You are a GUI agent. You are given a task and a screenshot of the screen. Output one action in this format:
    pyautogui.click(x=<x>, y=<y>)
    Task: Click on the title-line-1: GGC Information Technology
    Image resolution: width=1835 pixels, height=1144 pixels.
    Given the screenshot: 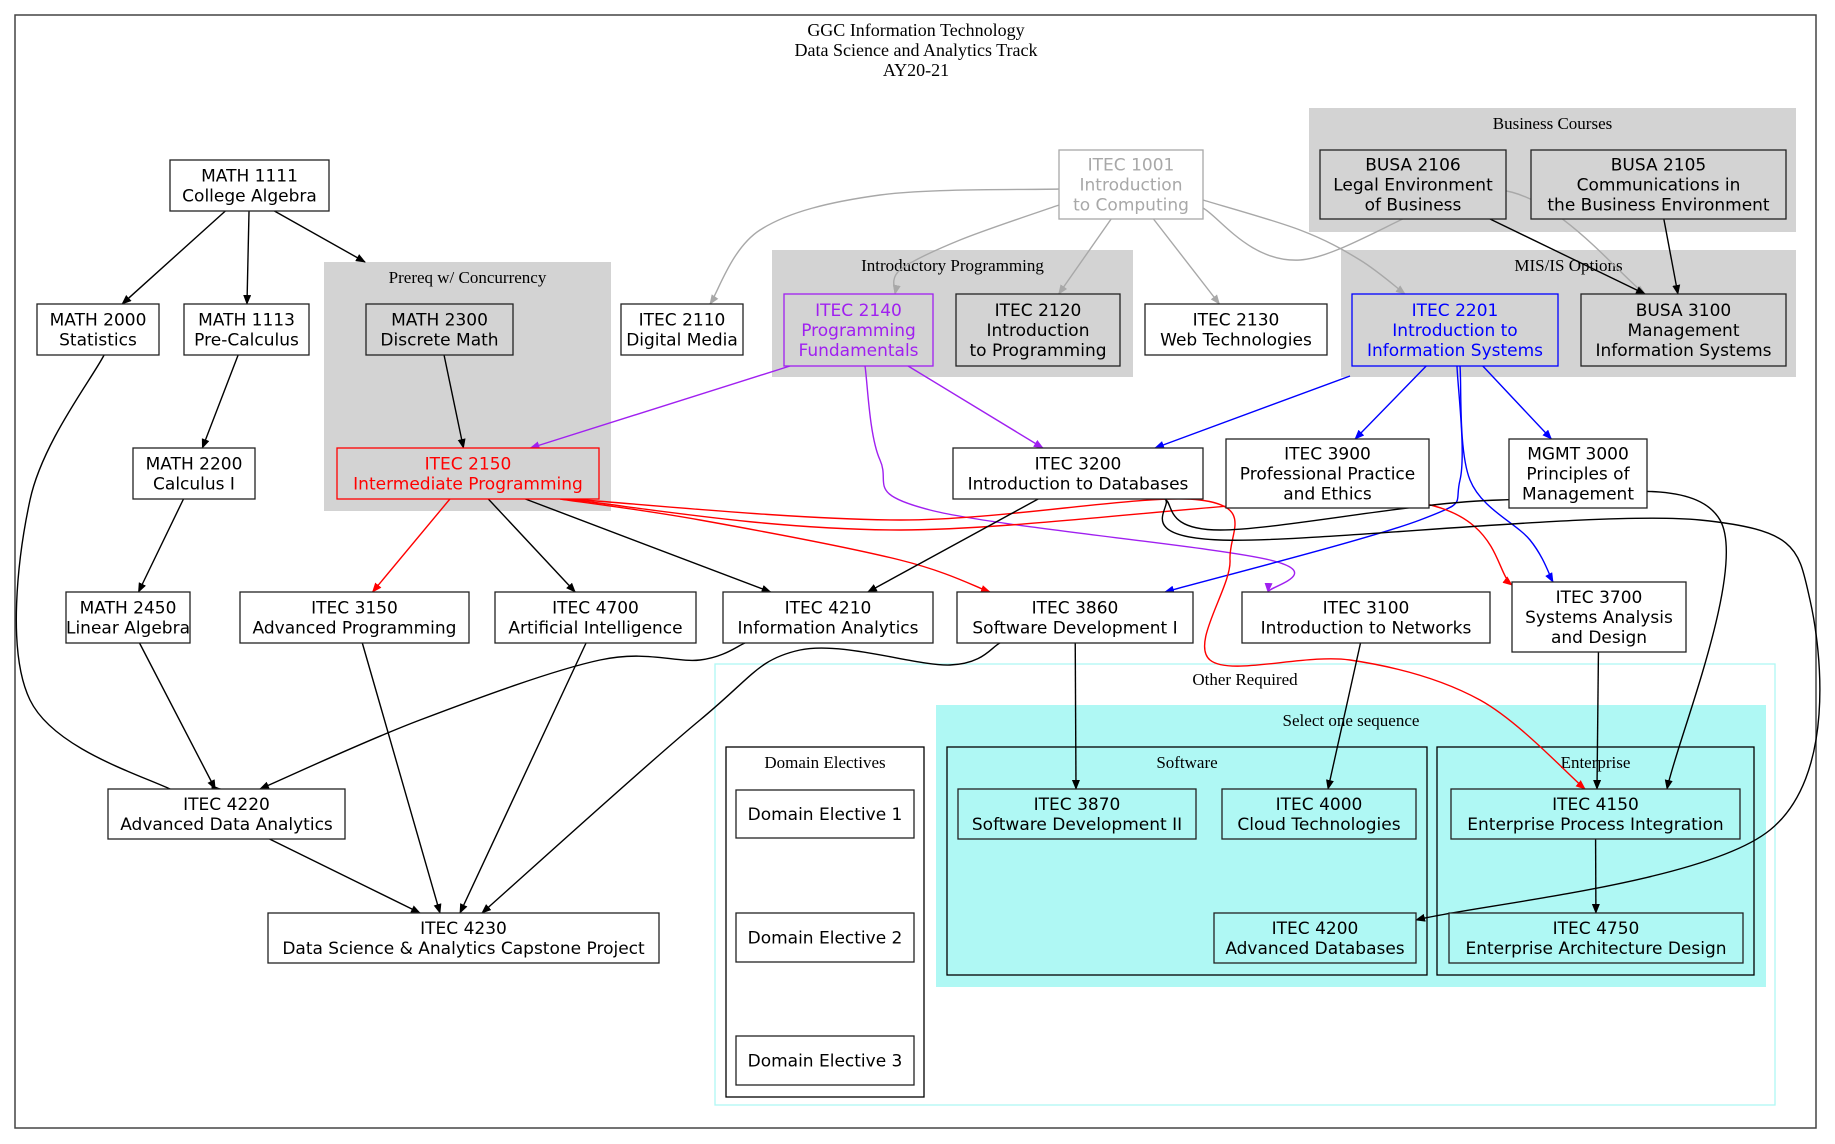 What is the action you would take?
    pyautogui.click(x=915, y=30)
    